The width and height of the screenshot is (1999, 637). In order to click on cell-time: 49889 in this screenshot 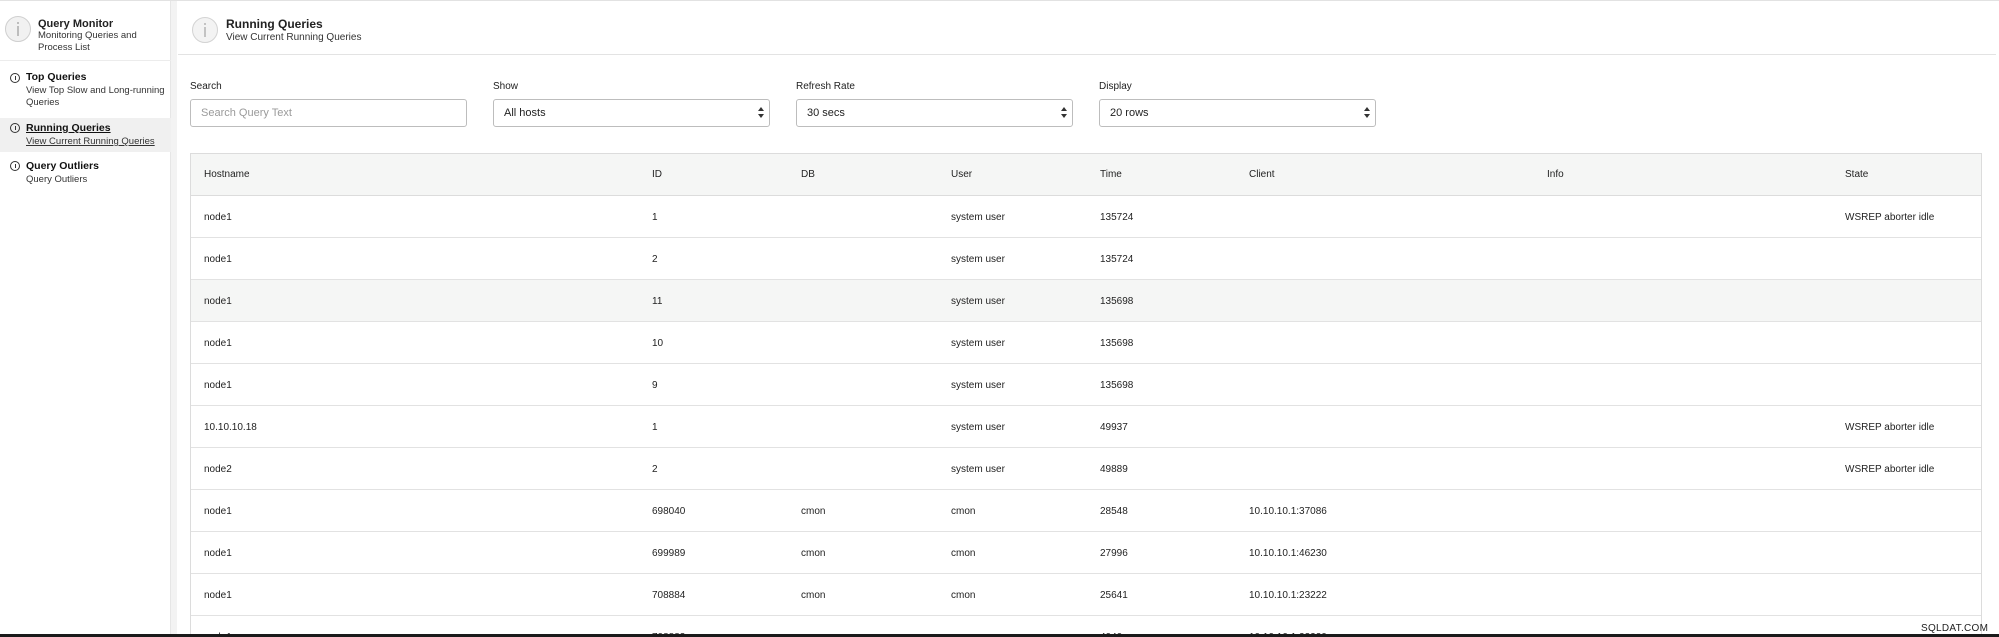, I will do `click(1114, 469)`.